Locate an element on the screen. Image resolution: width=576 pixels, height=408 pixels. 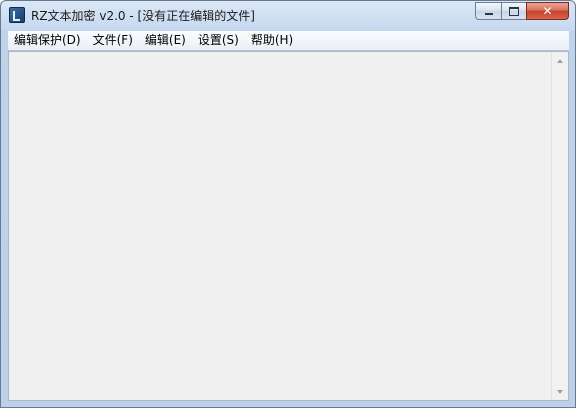
maximize-icon is located at coordinates (514, 11).